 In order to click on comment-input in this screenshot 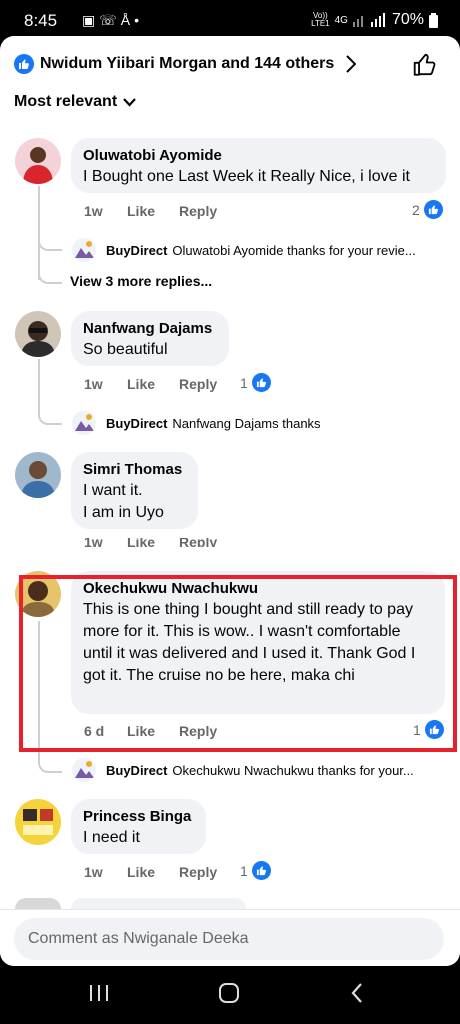, I will do `click(229, 939)`.